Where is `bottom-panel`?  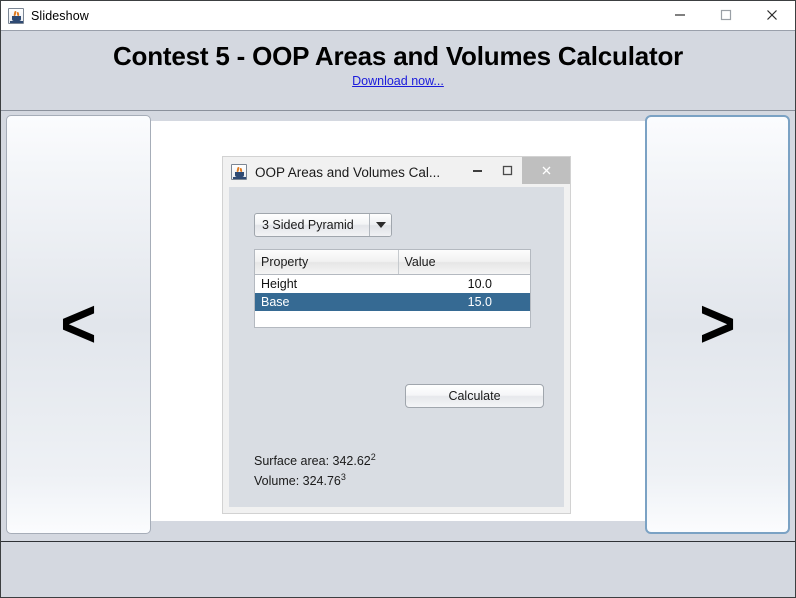 bottom-panel is located at coordinates (398, 569).